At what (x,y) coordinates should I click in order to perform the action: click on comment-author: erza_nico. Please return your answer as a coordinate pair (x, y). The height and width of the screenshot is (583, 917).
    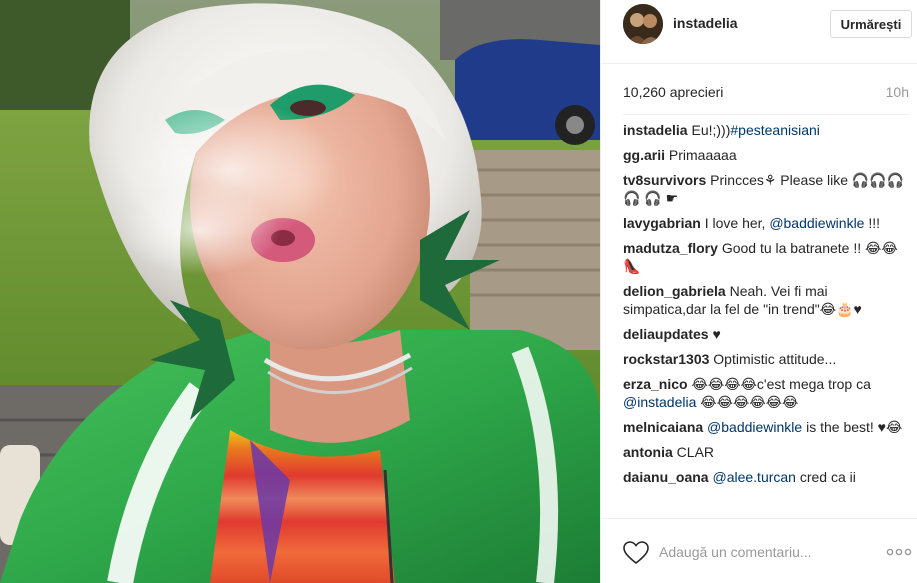
    Looking at the image, I should click on (655, 384).